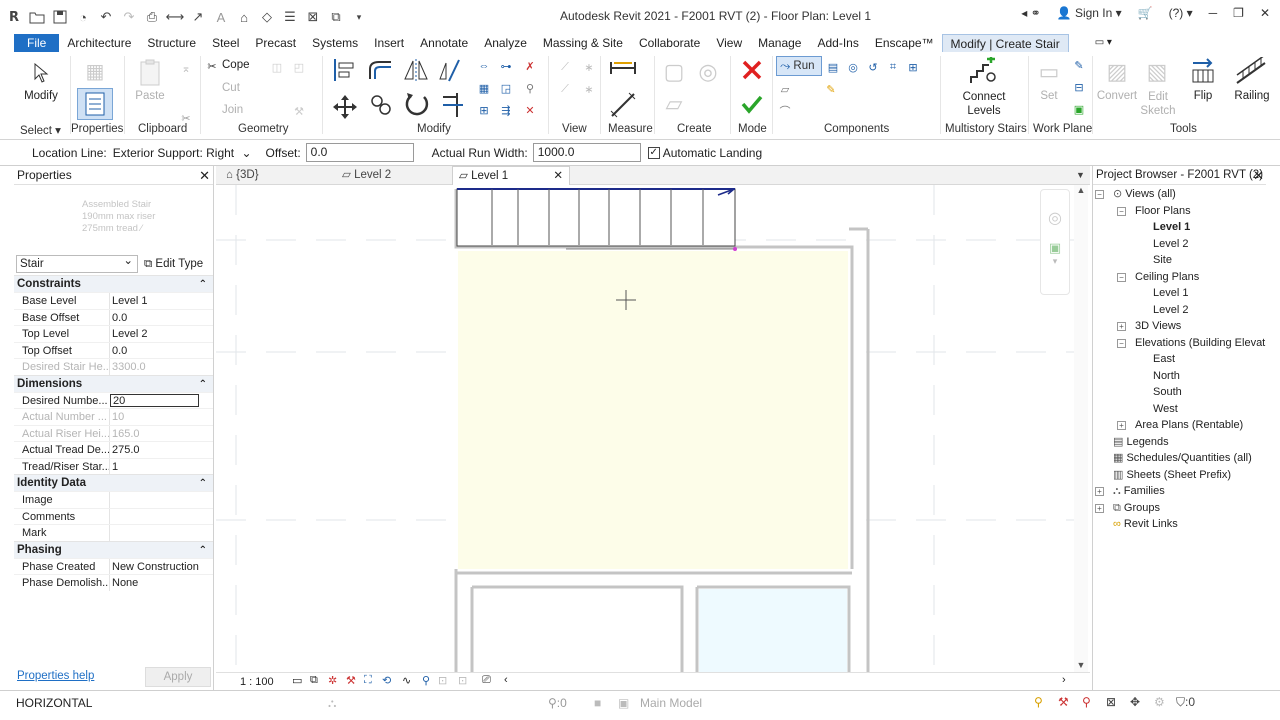 The height and width of the screenshot is (720, 1280). What do you see at coordinates (1135, 702) in the screenshot?
I see `drag-elements-icon: ✥` at bounding box center [1135, 702].